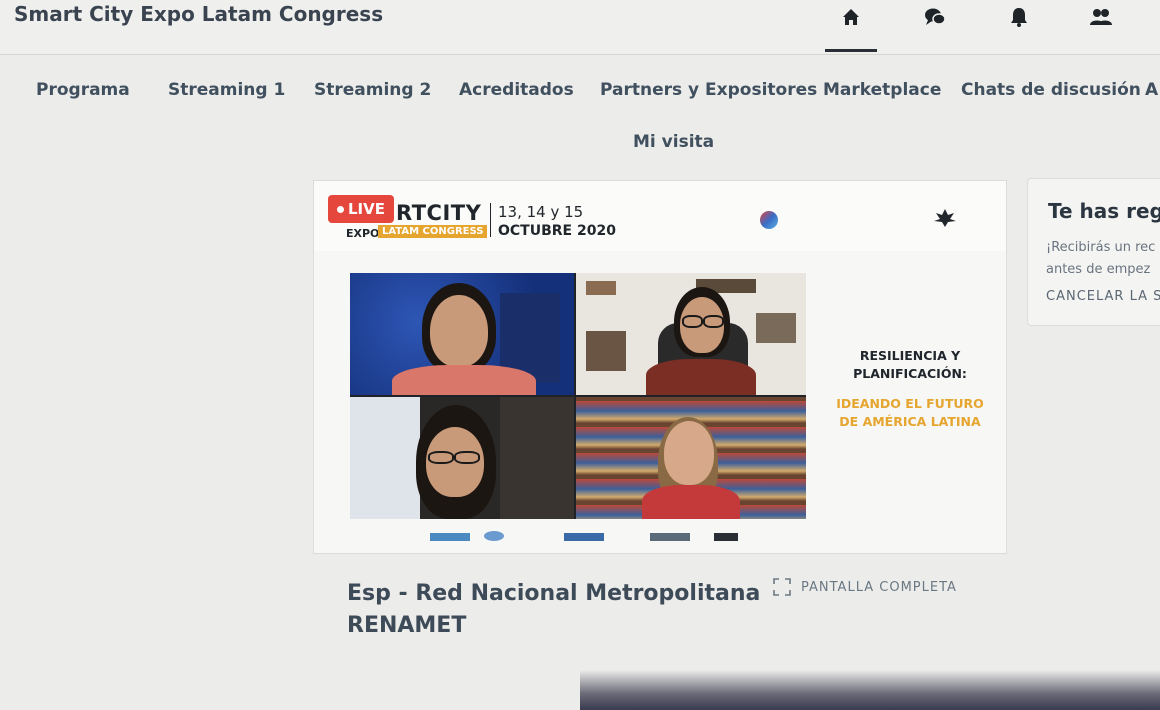 This screenshot has height=710, width=1160. Describe the element at coordinates (870, 690) in the screenshot. I see `screen-bezel` at that location.